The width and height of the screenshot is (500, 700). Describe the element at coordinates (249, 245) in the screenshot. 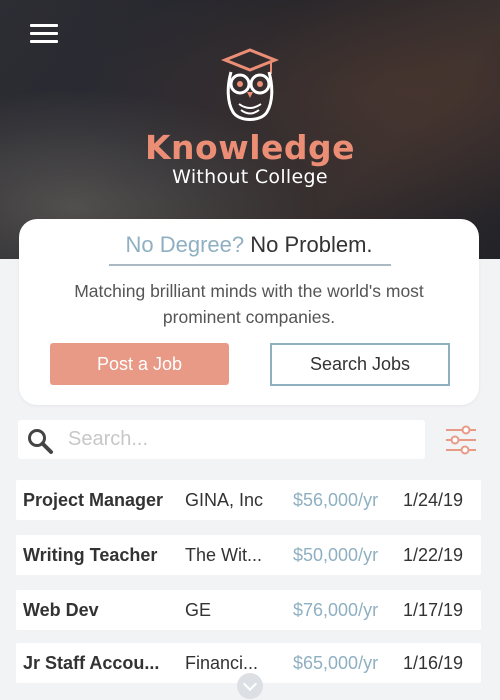

I see `tagline: No Degree? No Problem.` at that location.